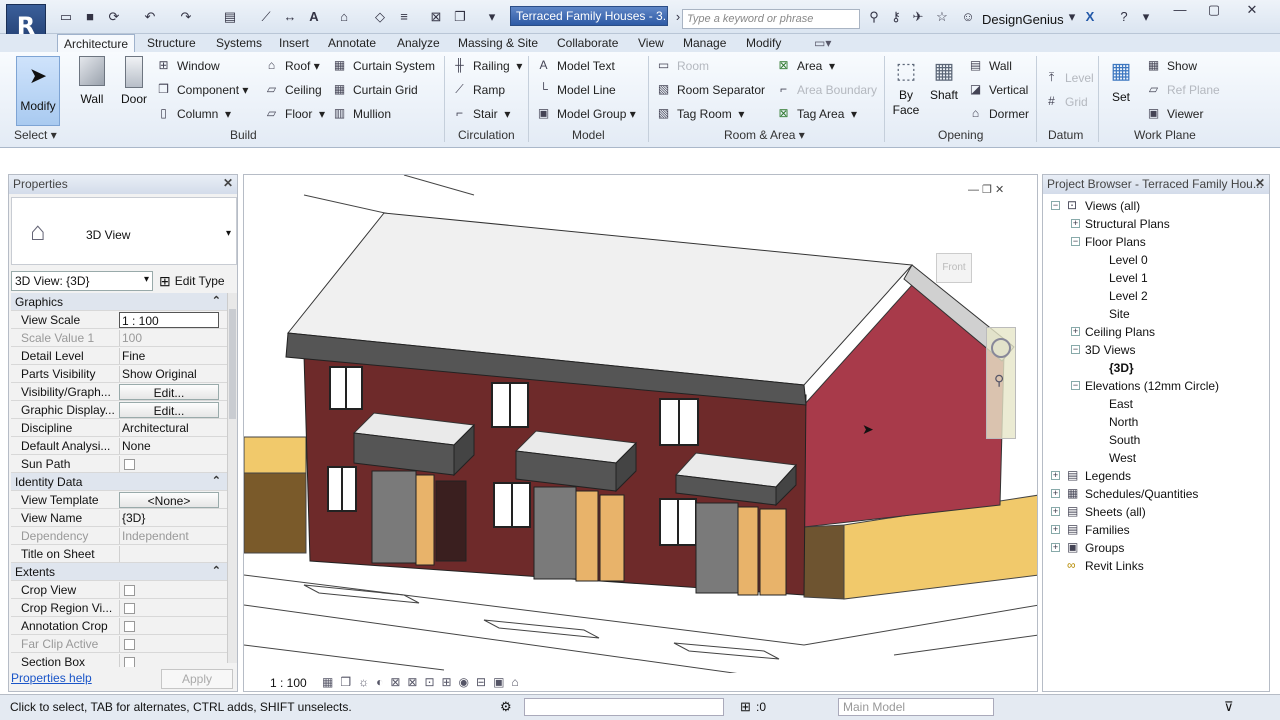  Describe the element at coordinates (1146, 17) in the screenshot. I see `help-dropdown-icon: ▾` at that location.